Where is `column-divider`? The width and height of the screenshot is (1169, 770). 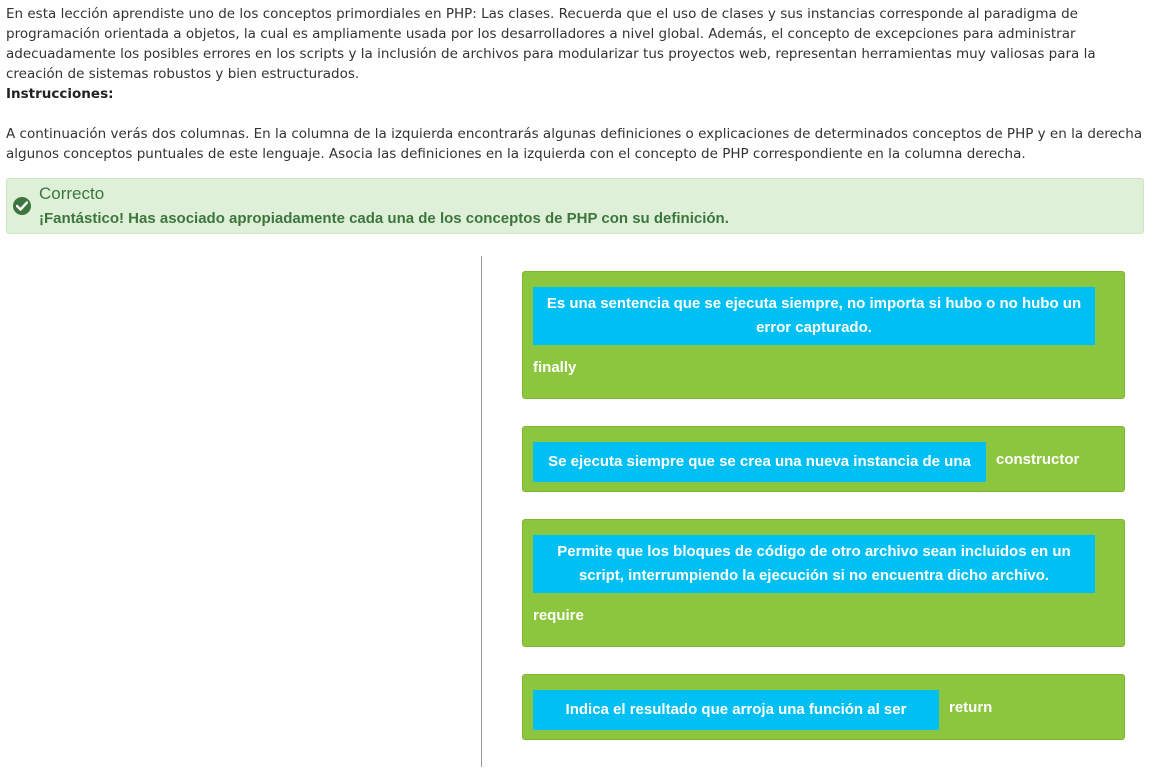 column-divider is located at coordinates (481, 511).